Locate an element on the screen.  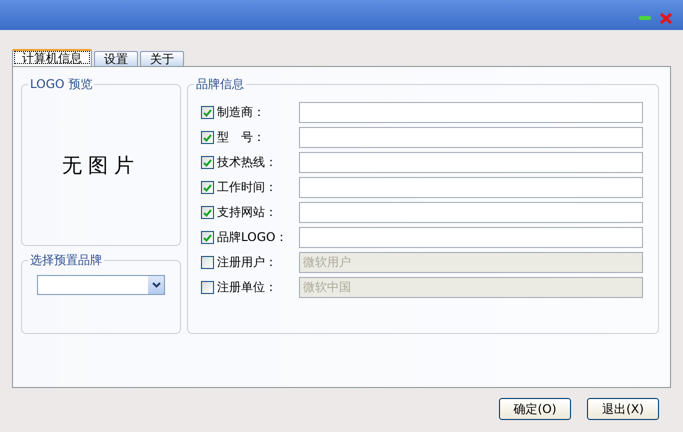
group-title: 选择预置品牌 is located at coordinates (66, 260).